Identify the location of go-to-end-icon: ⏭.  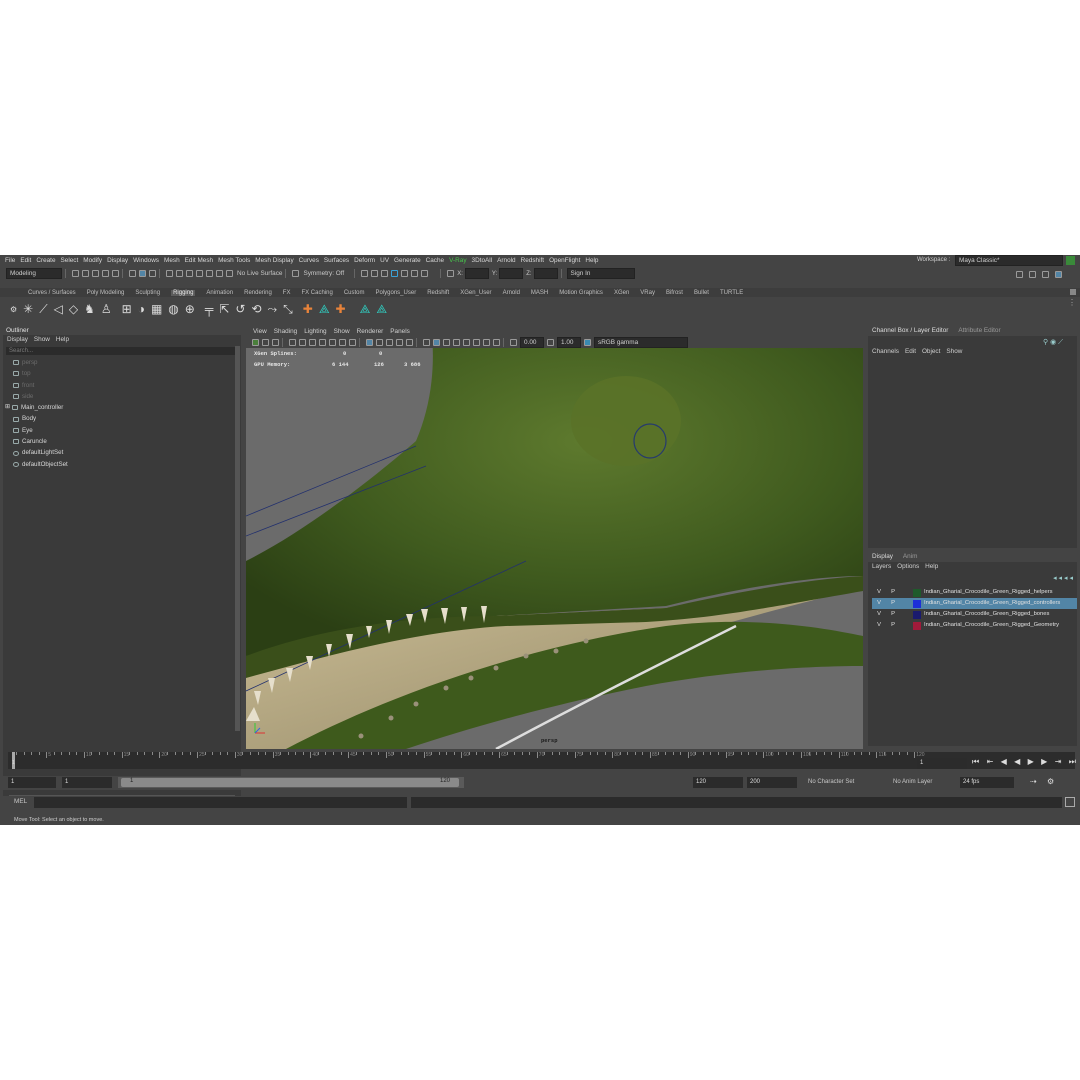
(1072, 763).